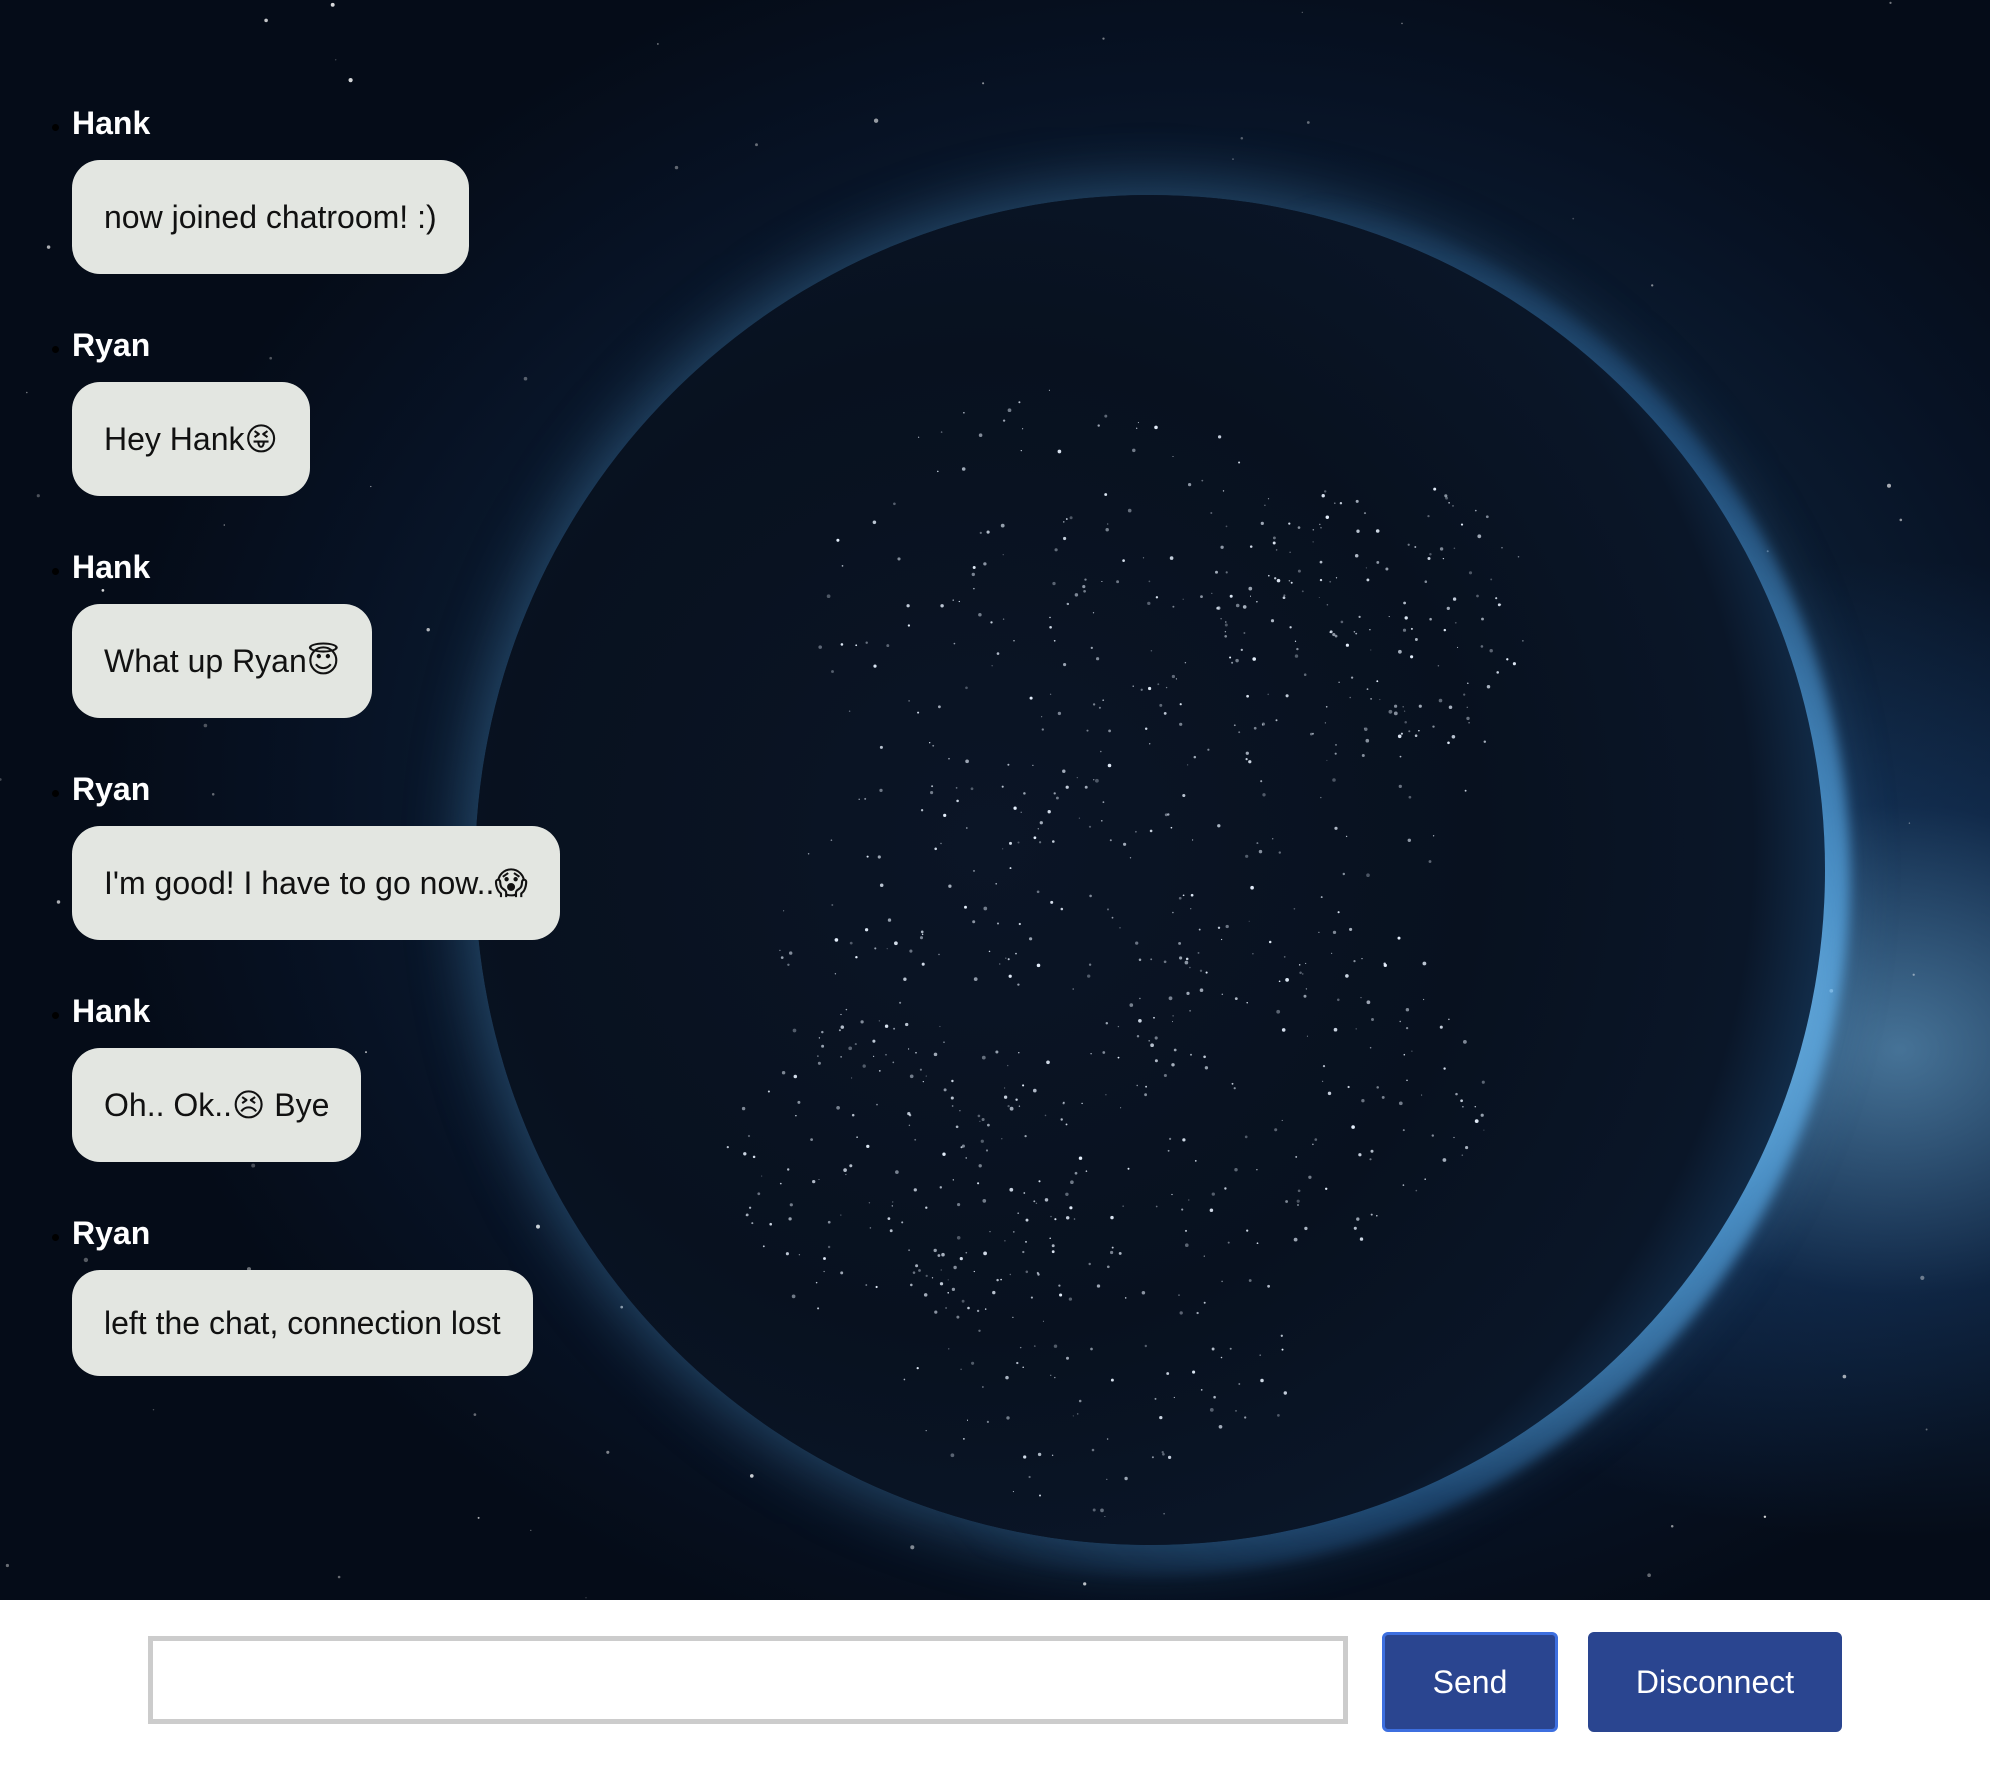  What do you see at coordinates (1922, 1277) in the screenshot?
I see `star` at bounding box center [1922, 1277].